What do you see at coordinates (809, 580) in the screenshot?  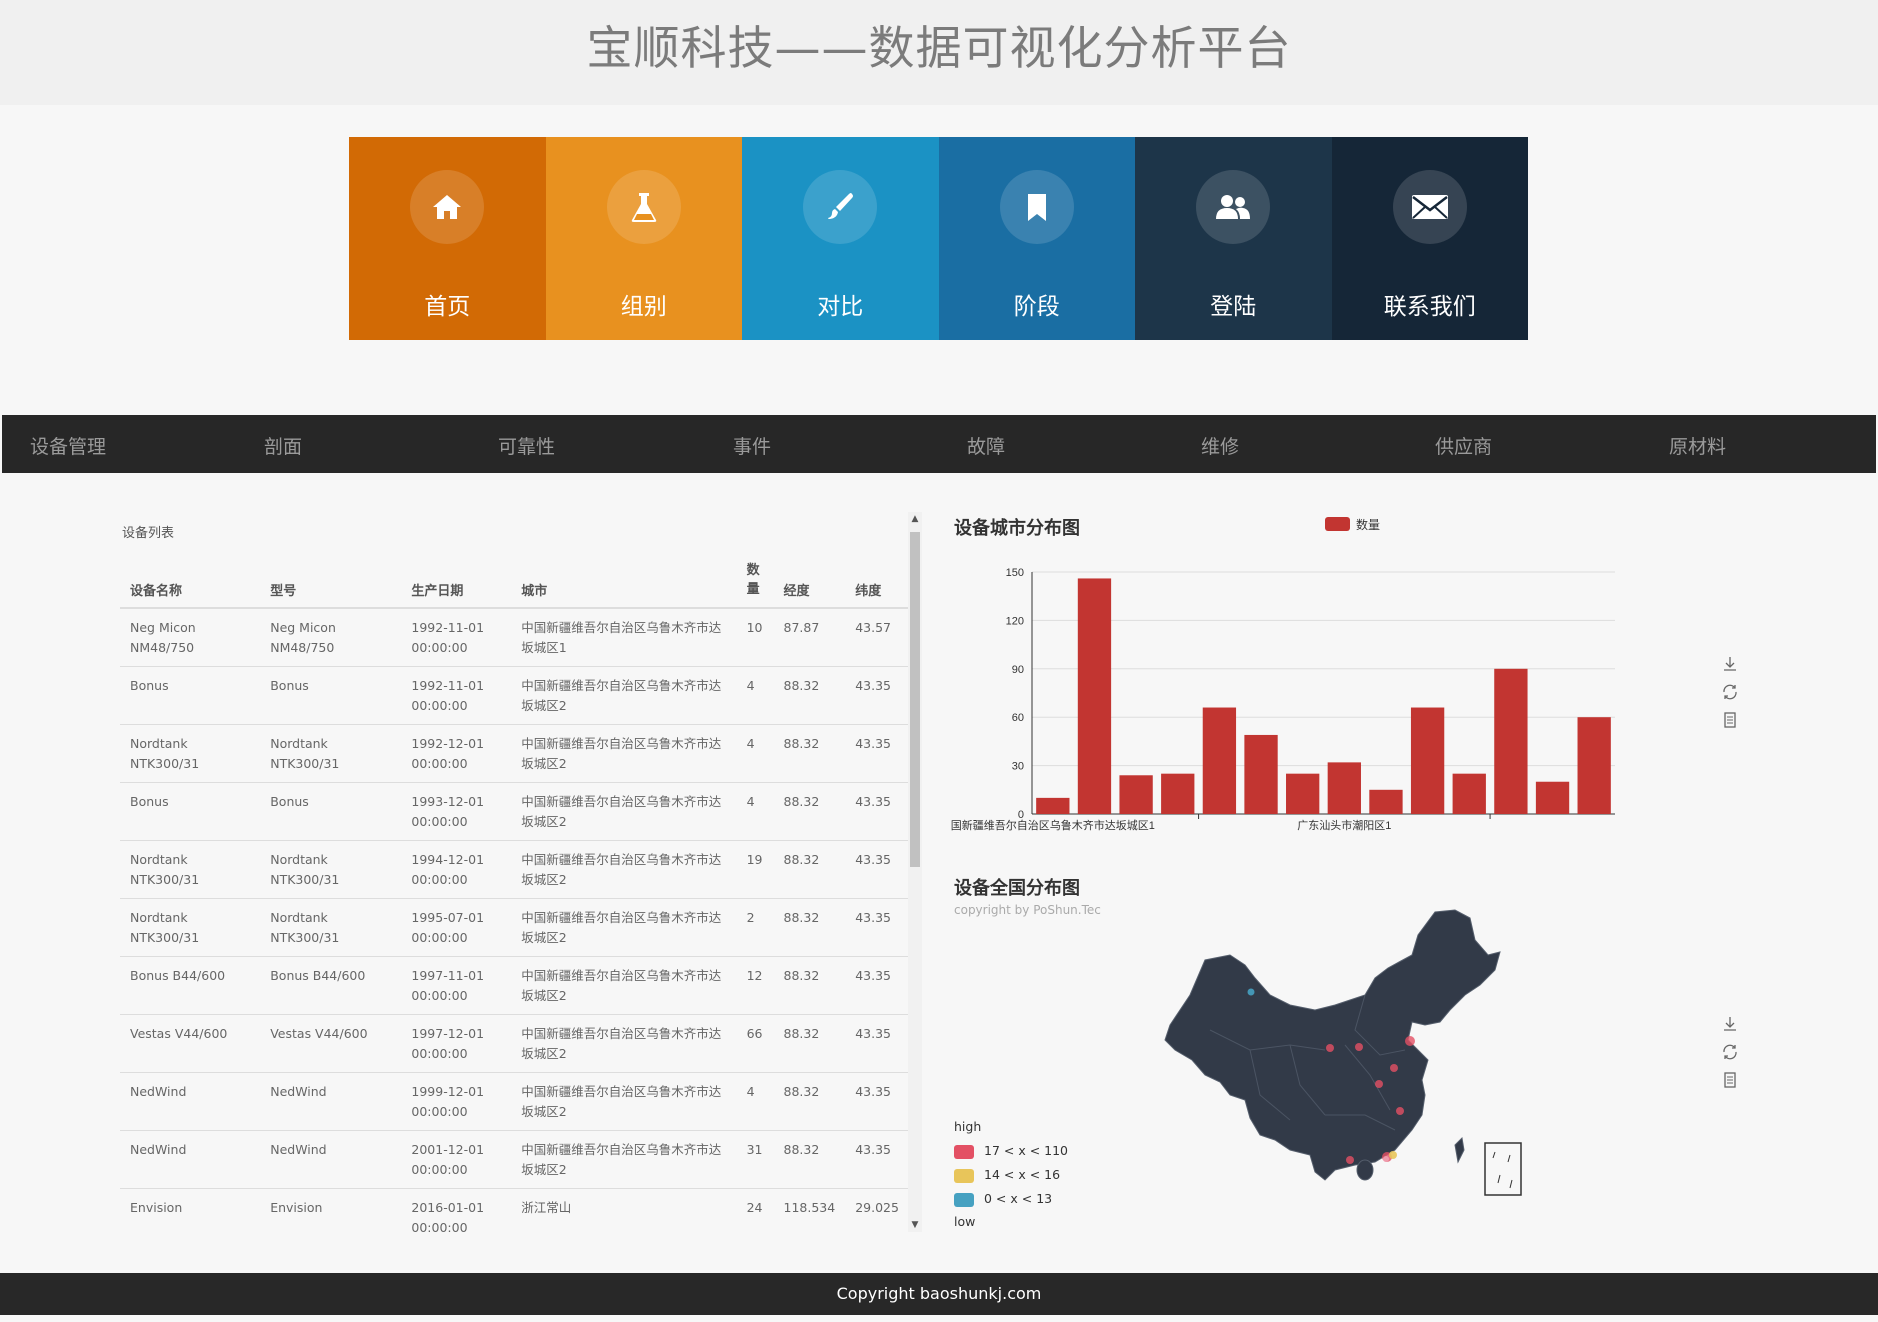 I see `column-header: 经度` at bounding box center [809, 580].